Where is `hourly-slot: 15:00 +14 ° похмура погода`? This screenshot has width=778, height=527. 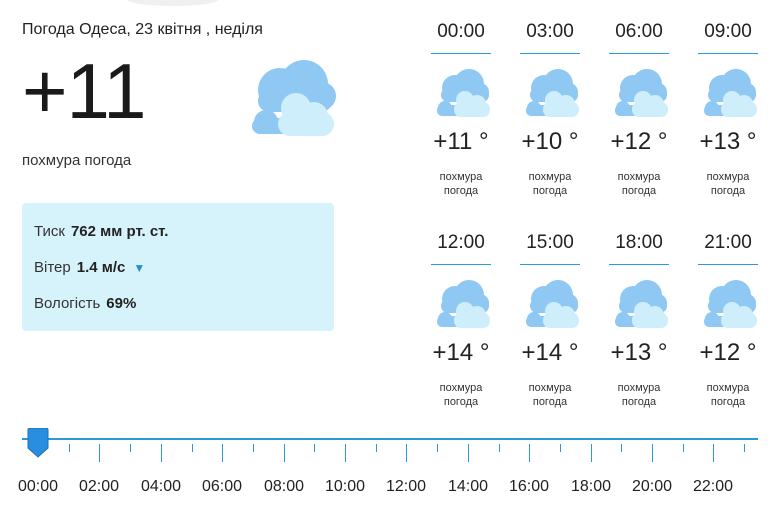
hourly-slot: 15:00 +14 ° похмура погода is located at coordinates (550, 319).